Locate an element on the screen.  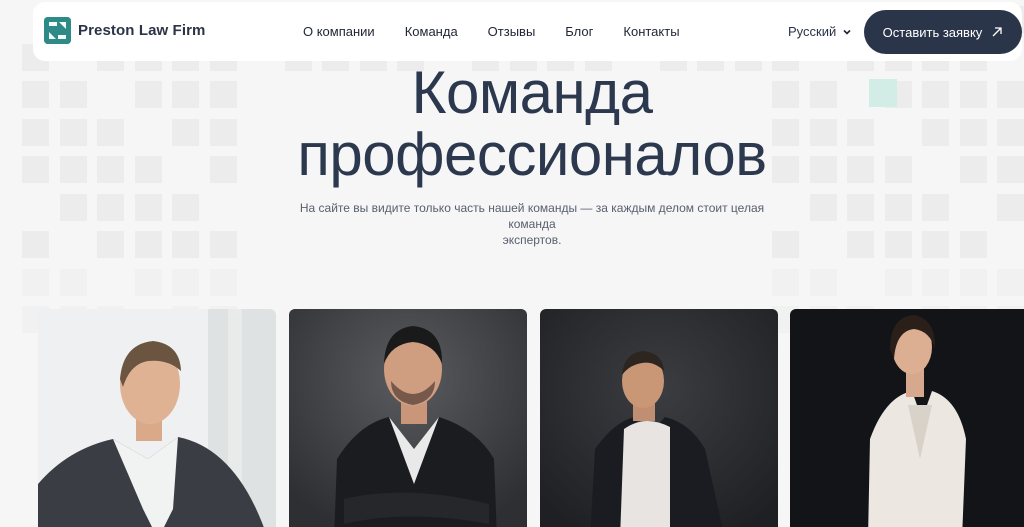
page-title-line-2: профессионалов is located at coordinates (532, 154).